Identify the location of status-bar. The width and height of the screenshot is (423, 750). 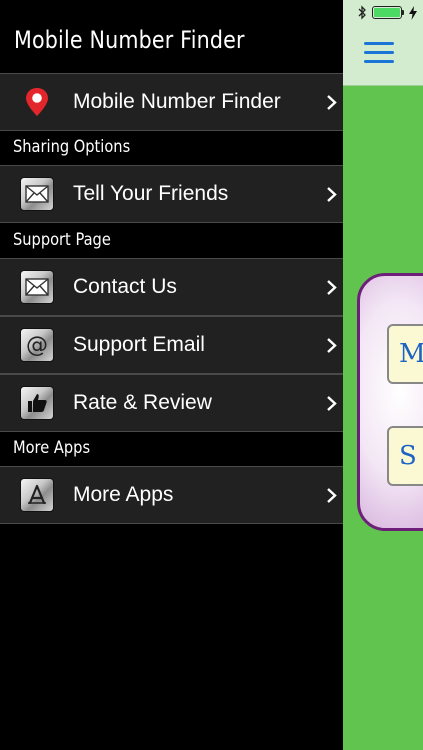
(387, 12).